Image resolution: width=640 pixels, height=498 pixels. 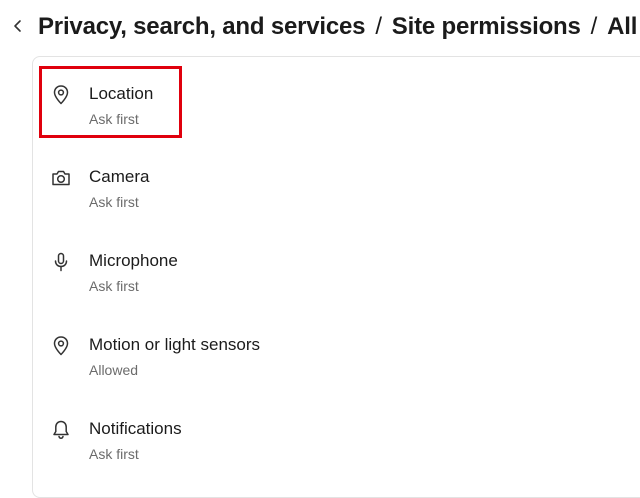 I want to click on permission-label: Motion or light sensors, so click(x=175, y=344).